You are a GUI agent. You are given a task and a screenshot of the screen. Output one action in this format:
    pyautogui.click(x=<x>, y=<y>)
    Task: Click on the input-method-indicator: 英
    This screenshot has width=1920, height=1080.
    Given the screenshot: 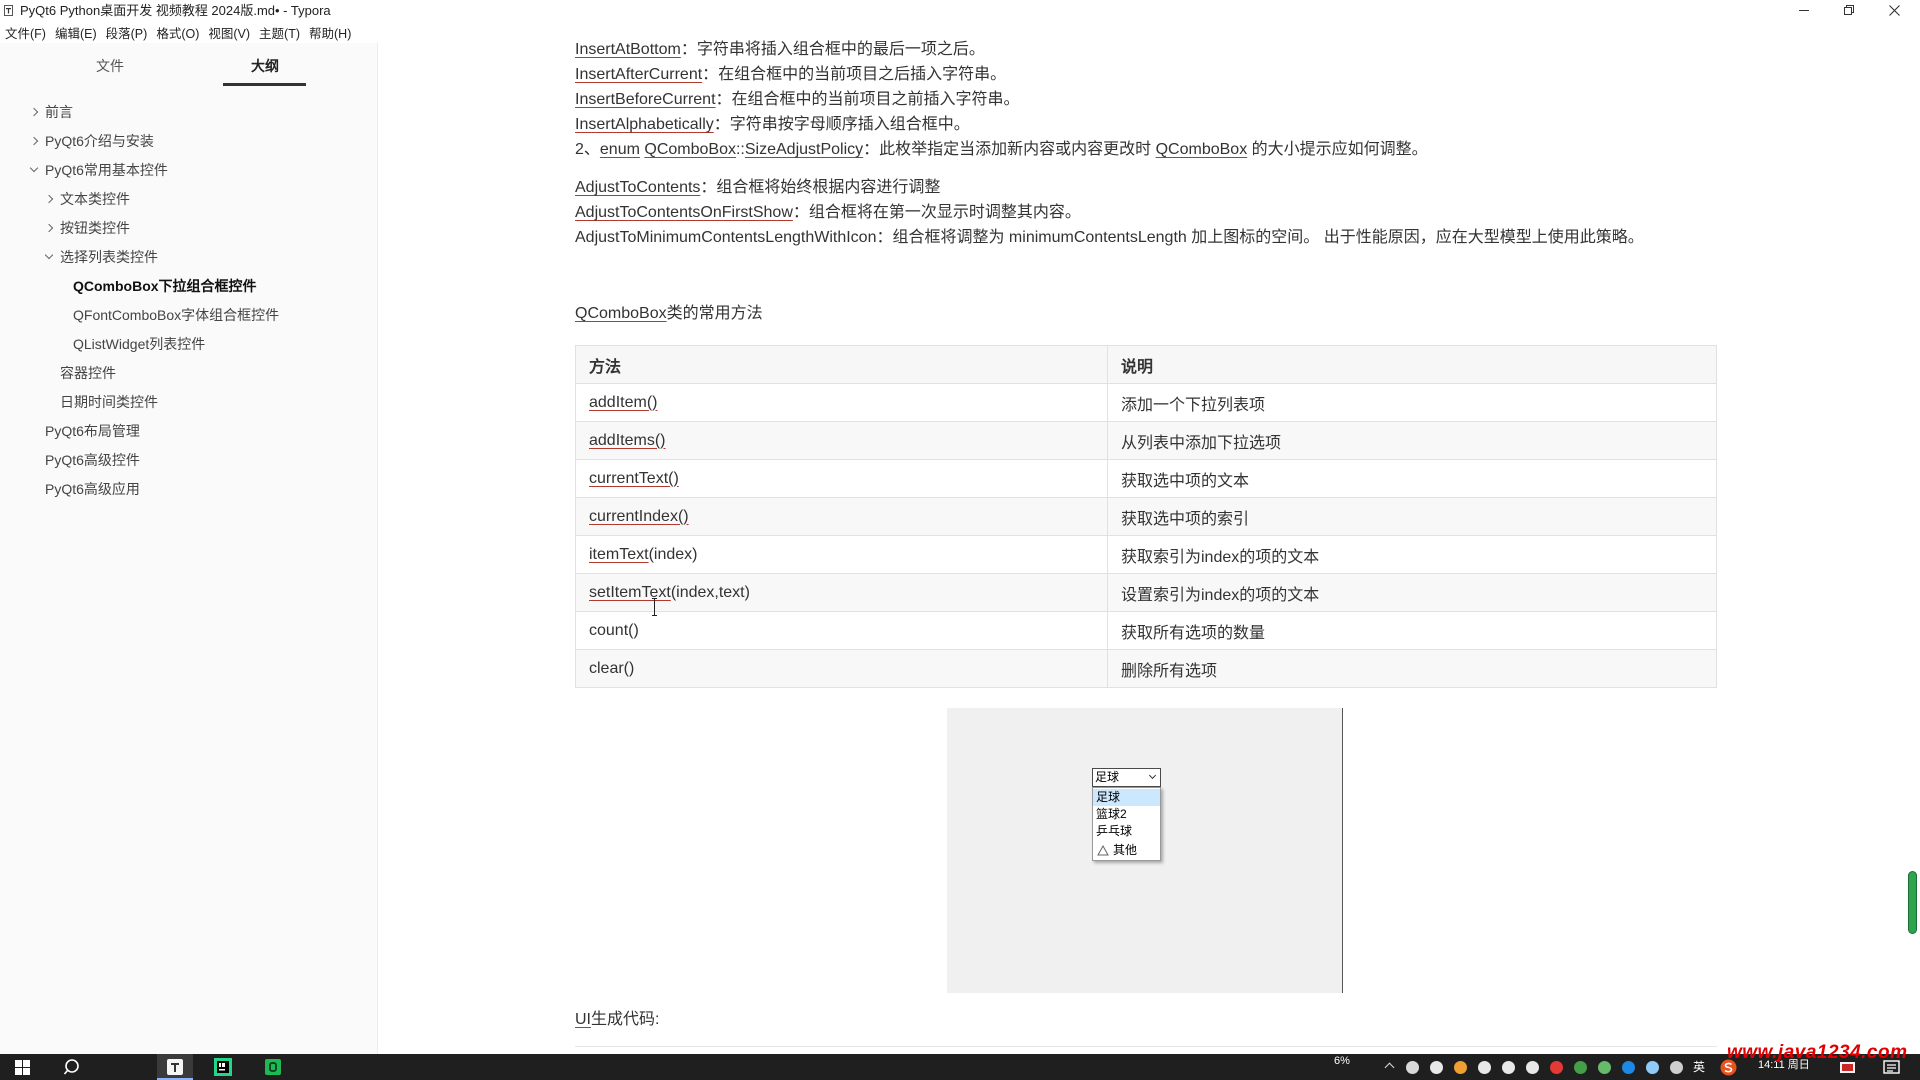 What is the action you would take?
    pyautogui.click(x=1699, y=1066)
    